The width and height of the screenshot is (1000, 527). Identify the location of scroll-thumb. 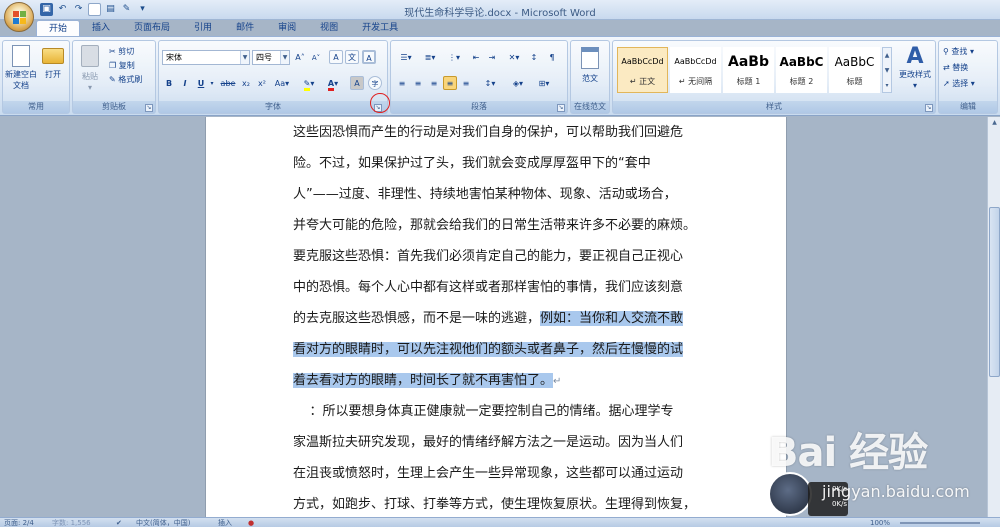
(994, 292).